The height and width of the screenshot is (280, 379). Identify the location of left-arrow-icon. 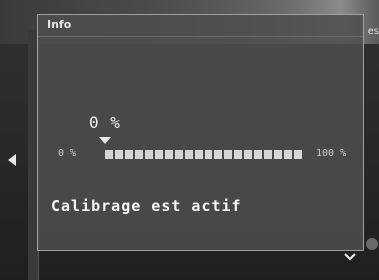
(12, 160).